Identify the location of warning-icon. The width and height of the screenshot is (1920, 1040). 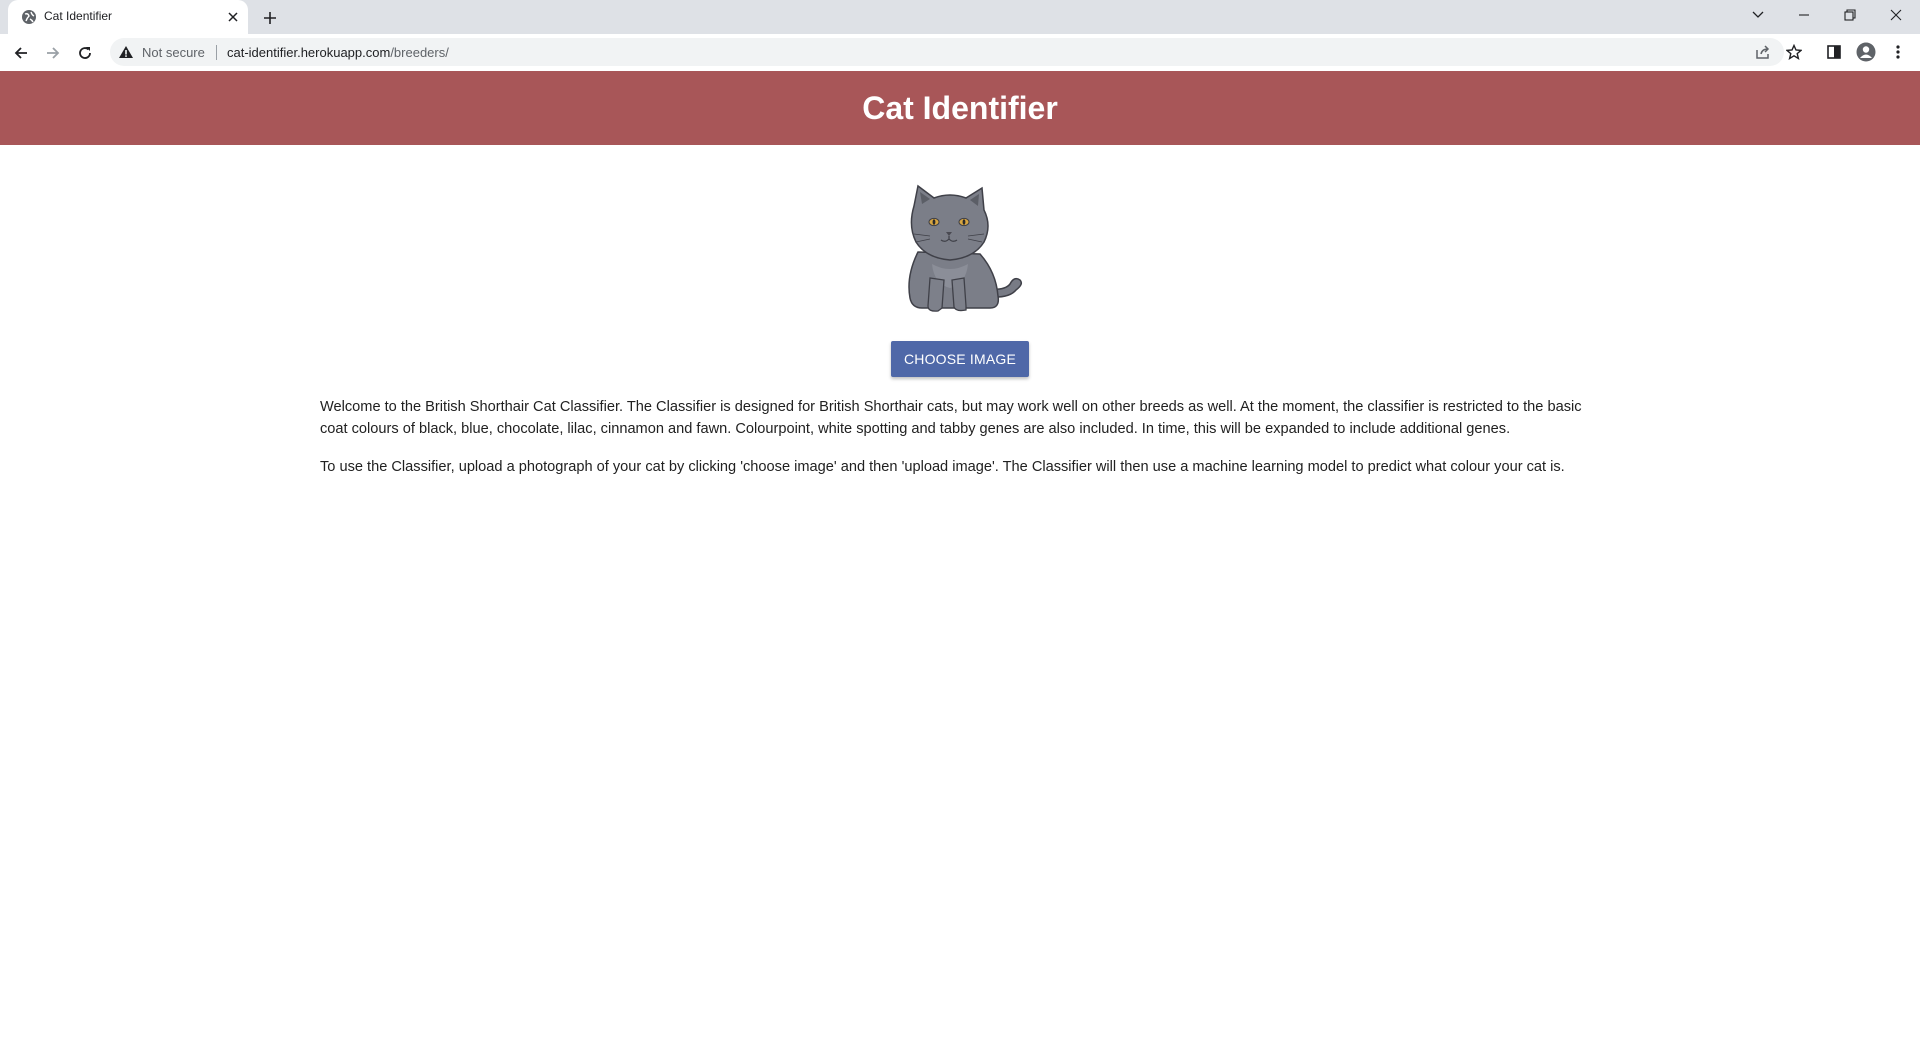
(126, 52).